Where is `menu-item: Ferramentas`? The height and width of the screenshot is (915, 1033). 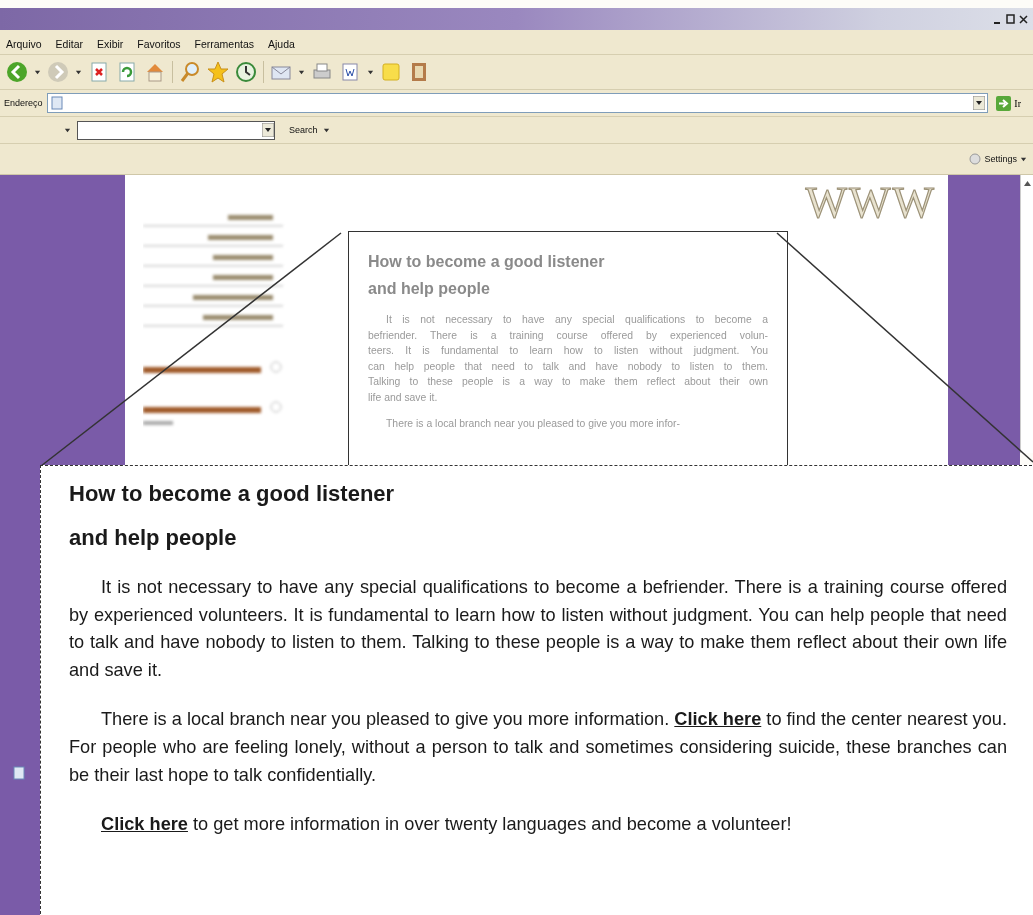 menu-item: Ferramentas is located at coordinates (224, 44).